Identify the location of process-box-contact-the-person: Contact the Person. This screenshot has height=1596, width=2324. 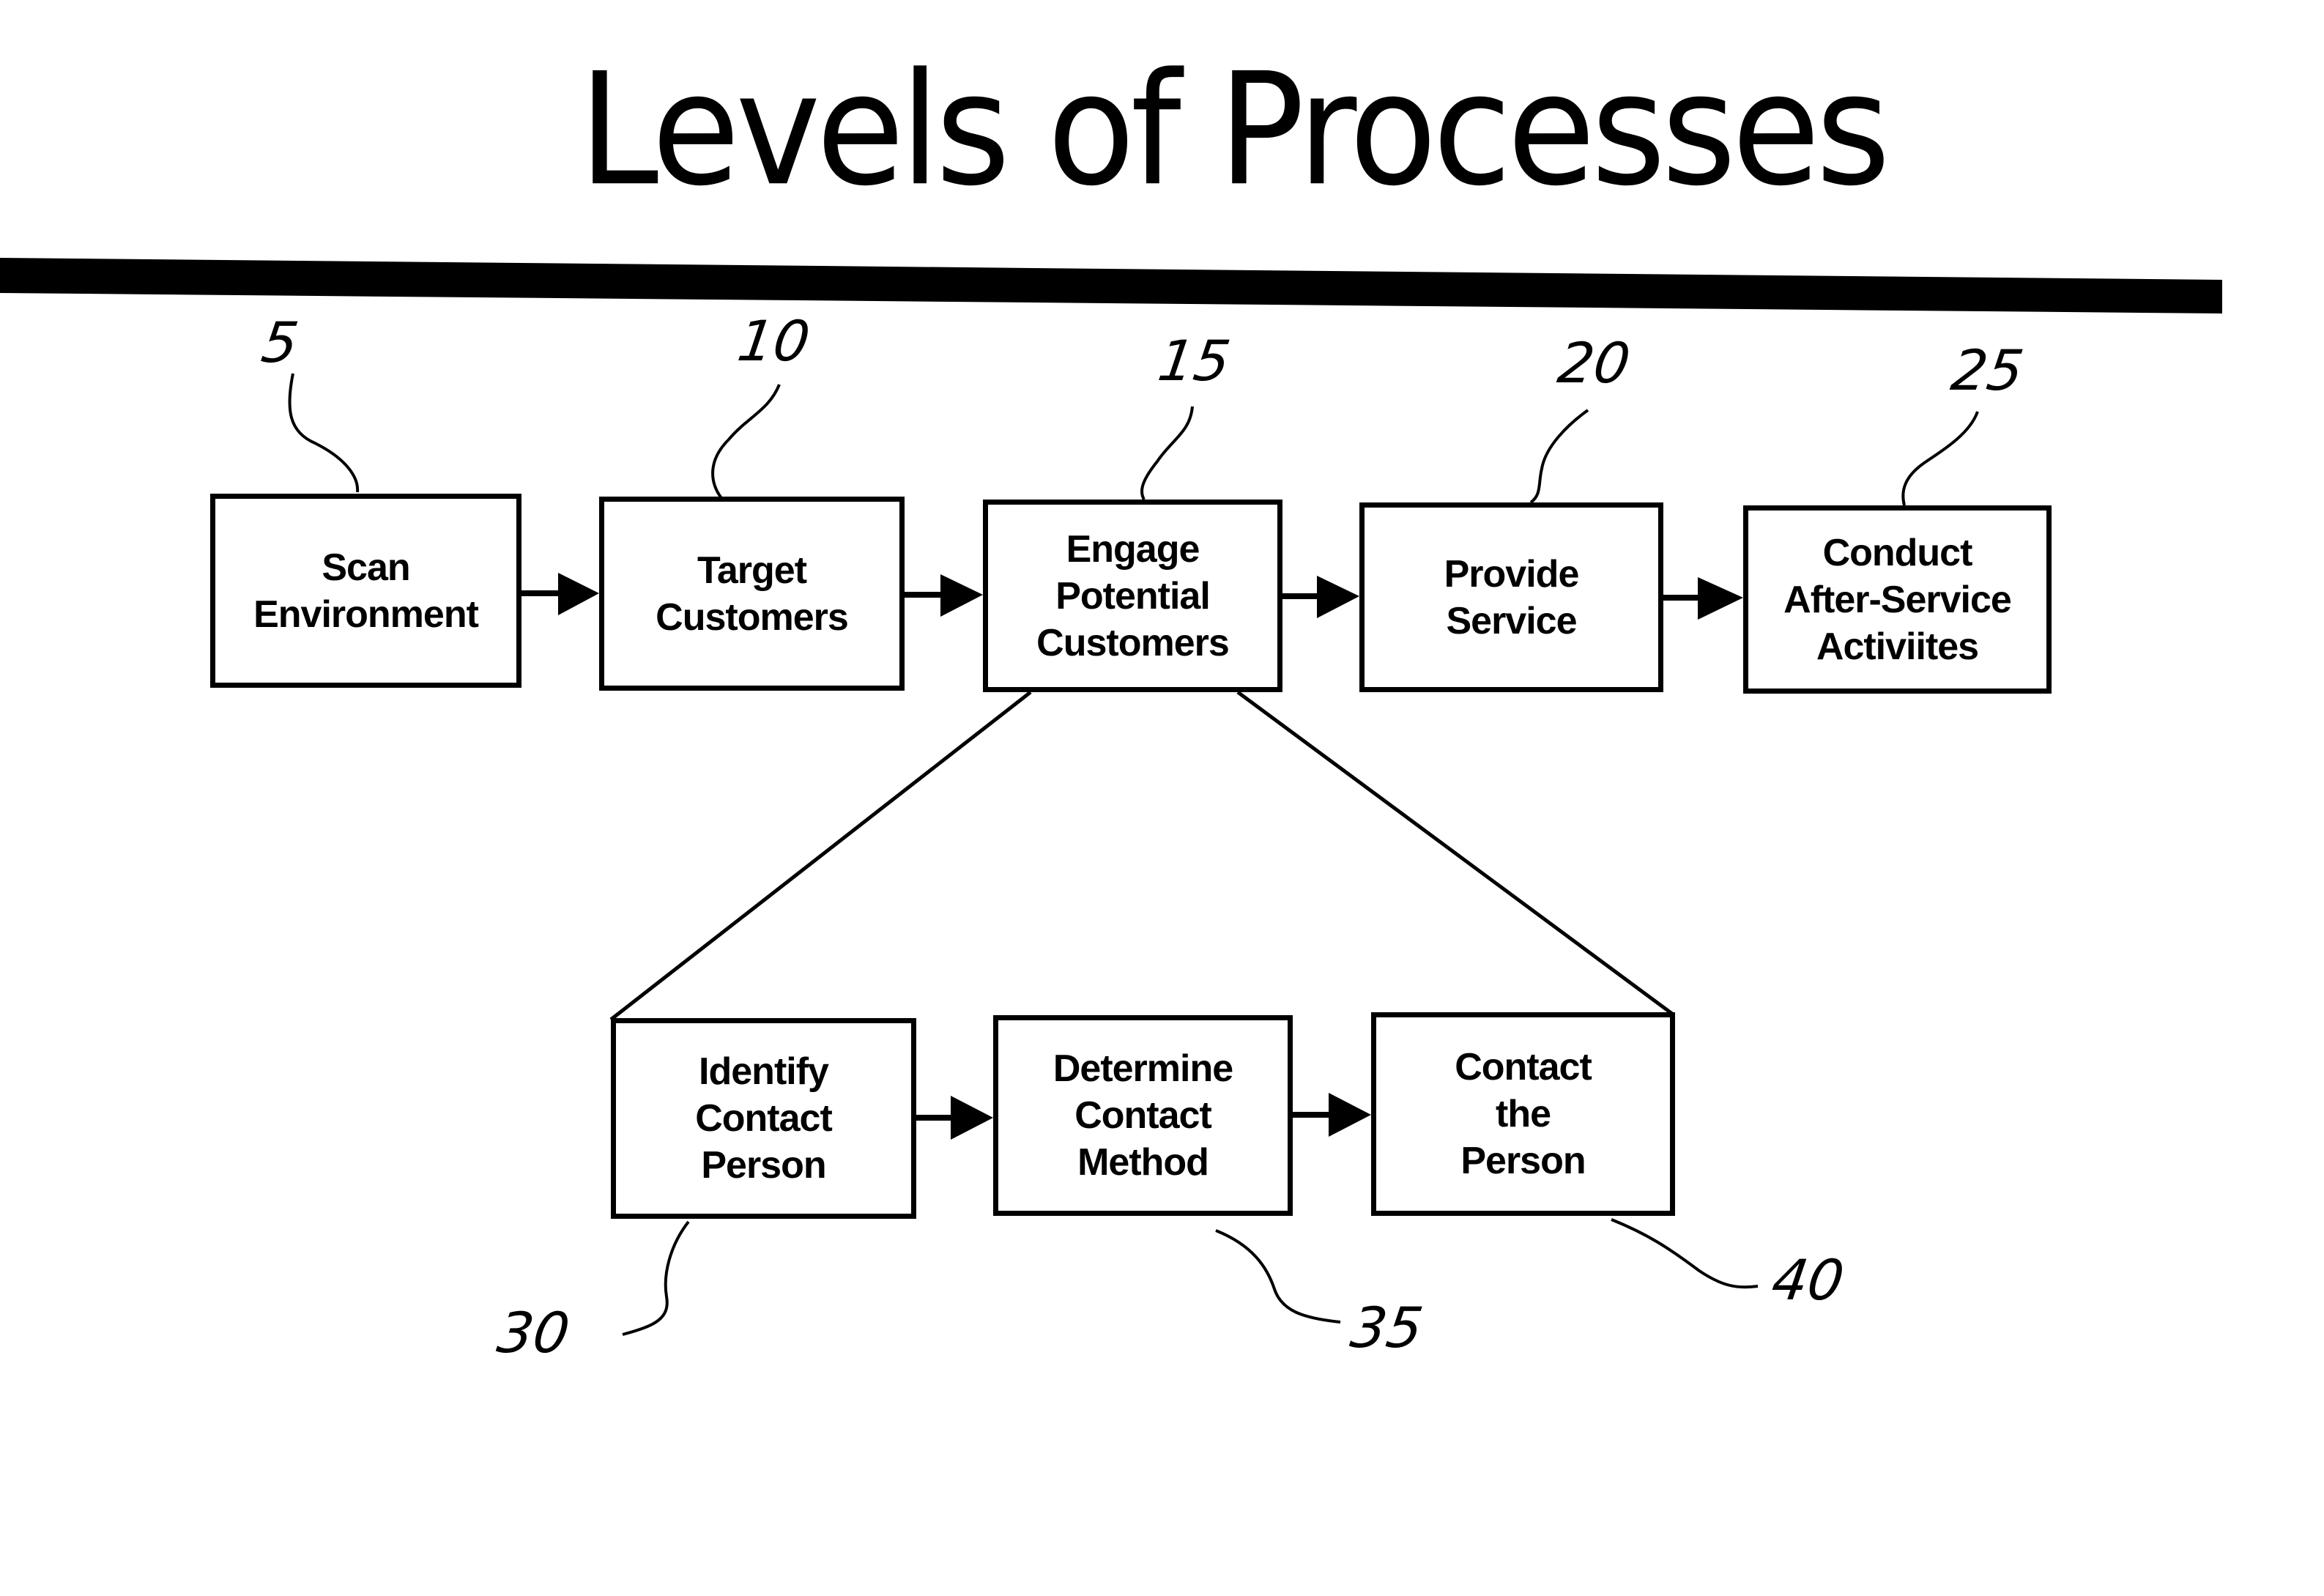
(1523, 1114).